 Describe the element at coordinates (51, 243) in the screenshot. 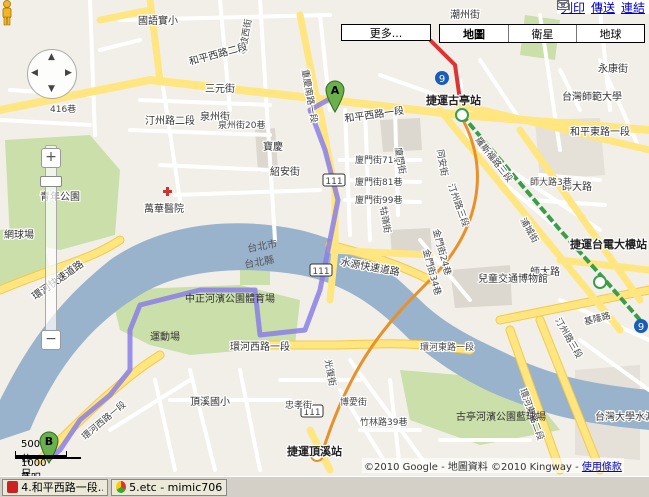

I see `zoom-slider-track` at that location.